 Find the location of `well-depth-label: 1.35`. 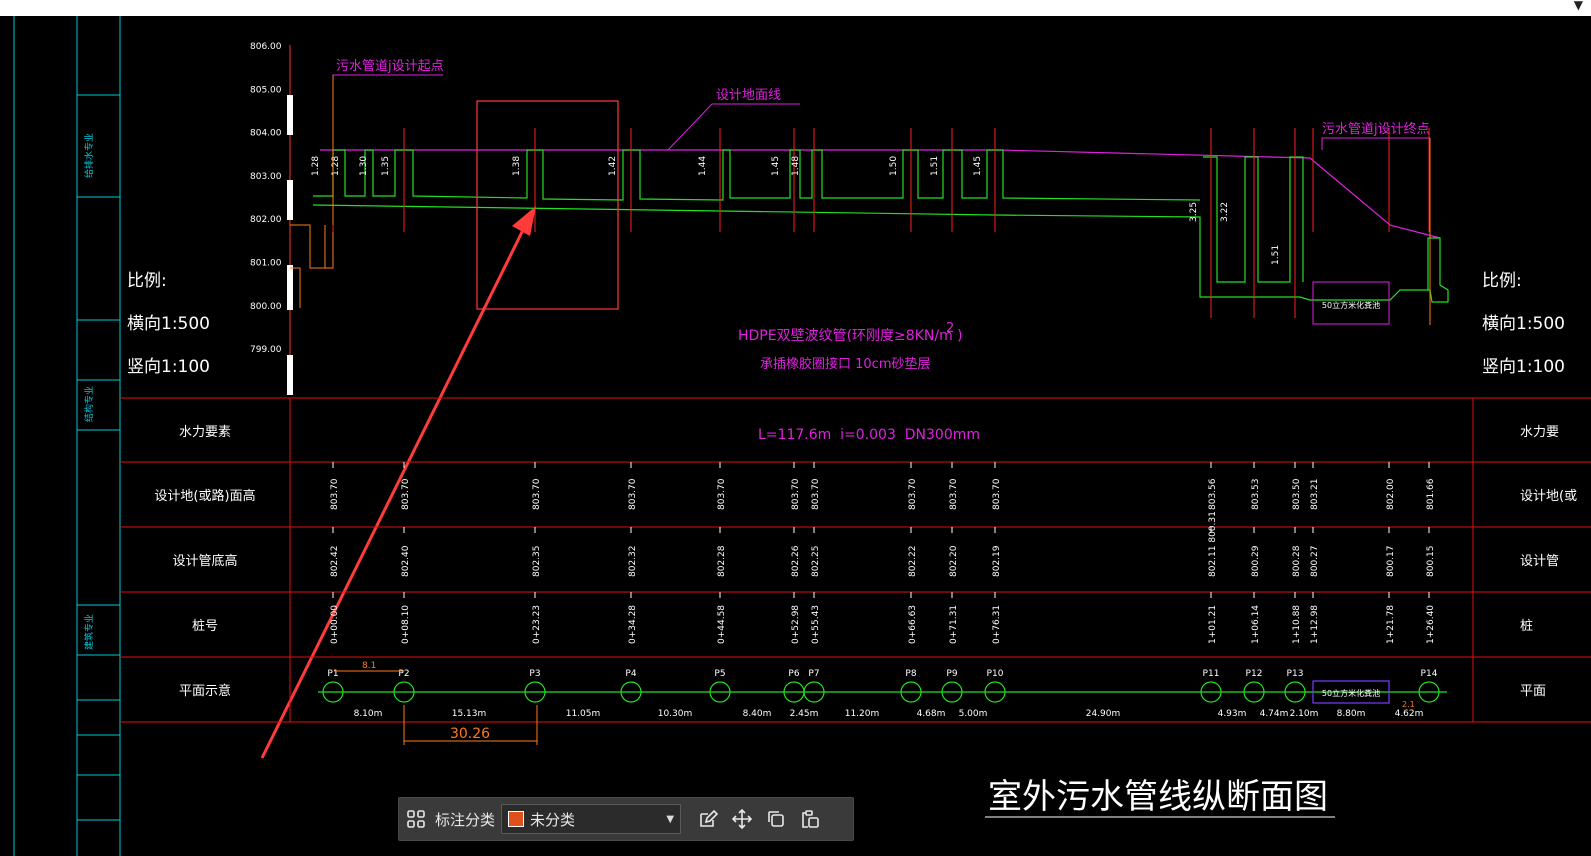

well-depth-label: 1.35 is located at coordinates (386, 166).